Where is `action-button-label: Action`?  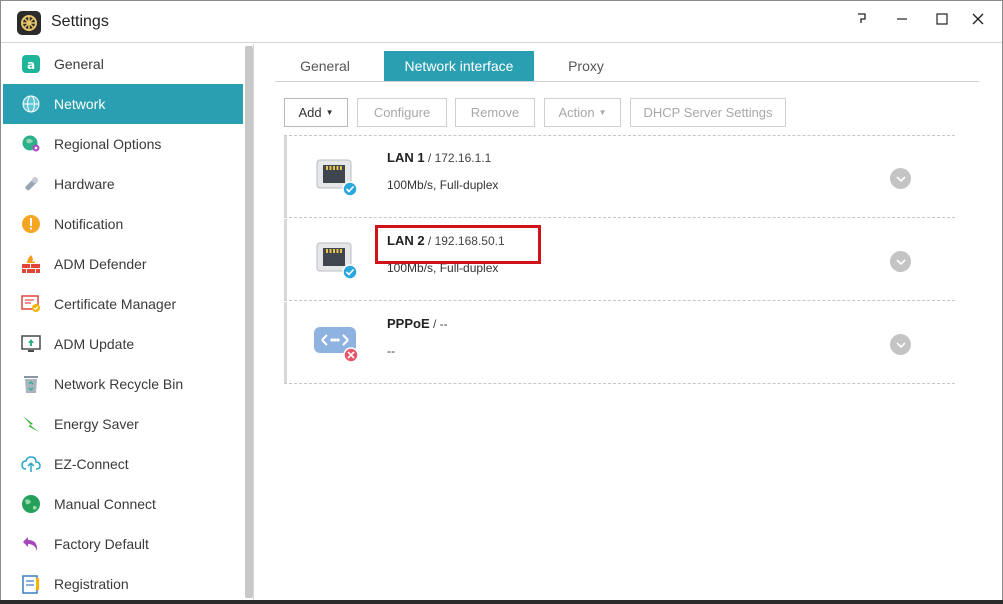 action-button-label: Action is located at coordinates (576, 112).